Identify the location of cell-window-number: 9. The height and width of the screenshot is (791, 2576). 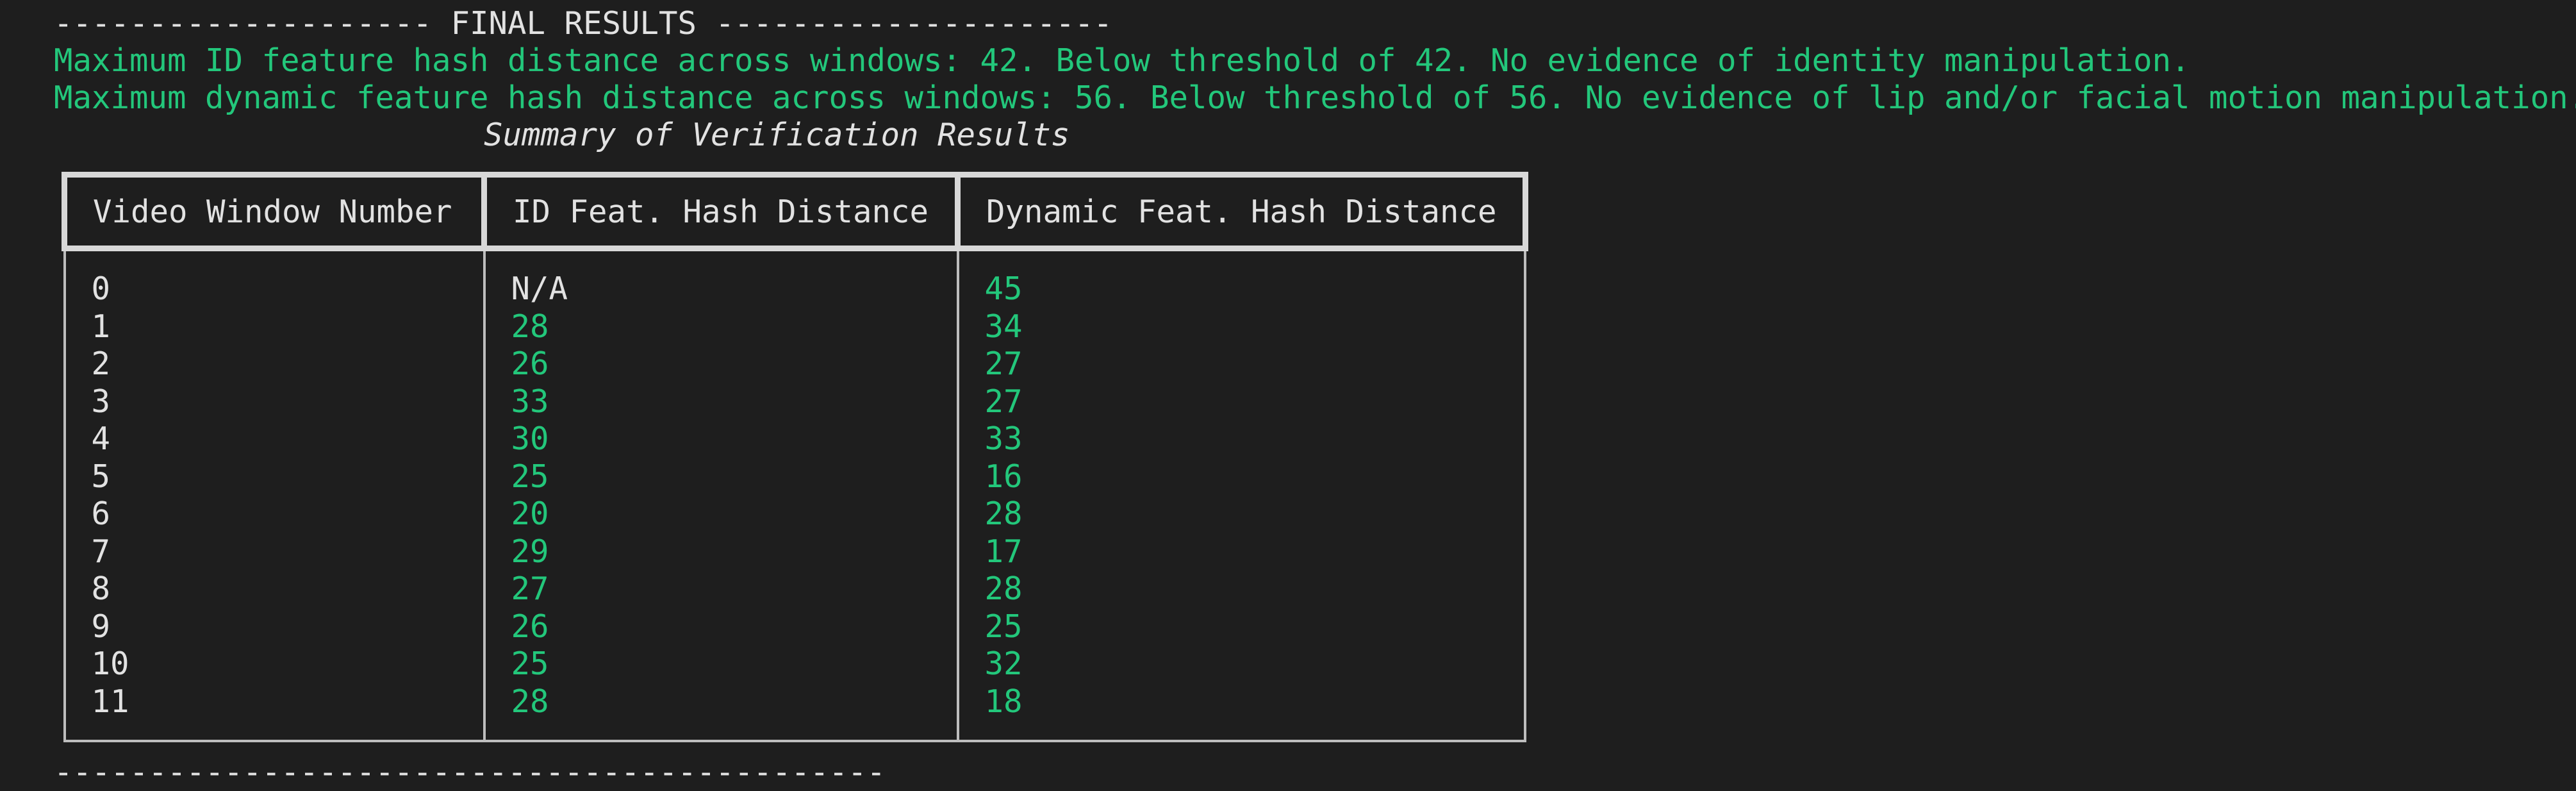
(274, 627).